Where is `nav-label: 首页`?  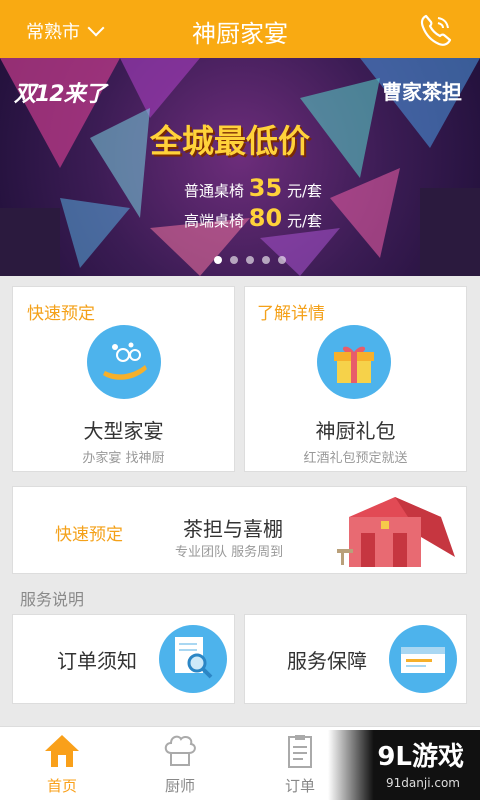
nav-label: 首页 is located at coordinates (61, 786).